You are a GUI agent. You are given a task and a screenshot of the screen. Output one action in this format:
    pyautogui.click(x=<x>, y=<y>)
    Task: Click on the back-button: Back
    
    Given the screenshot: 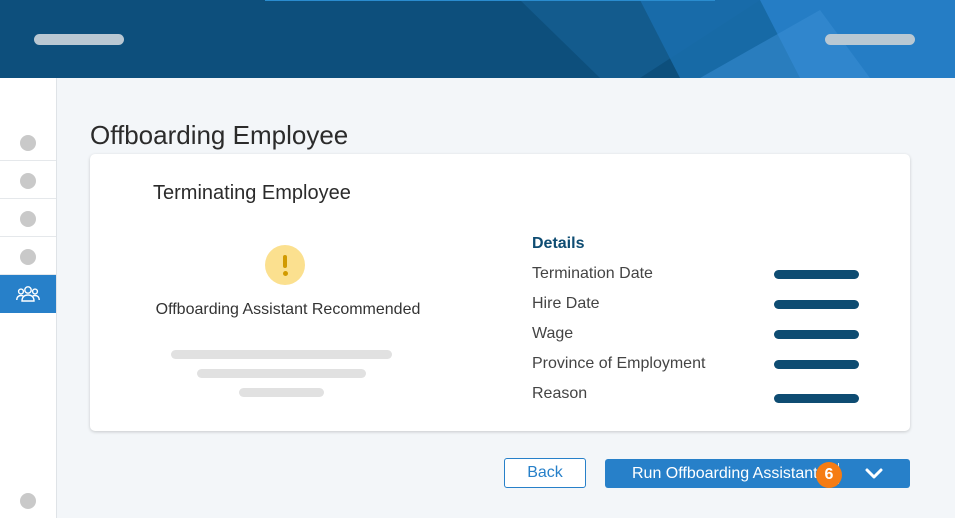 What is the action you would take?
    pyautogui.click(x=545, y=473)
    